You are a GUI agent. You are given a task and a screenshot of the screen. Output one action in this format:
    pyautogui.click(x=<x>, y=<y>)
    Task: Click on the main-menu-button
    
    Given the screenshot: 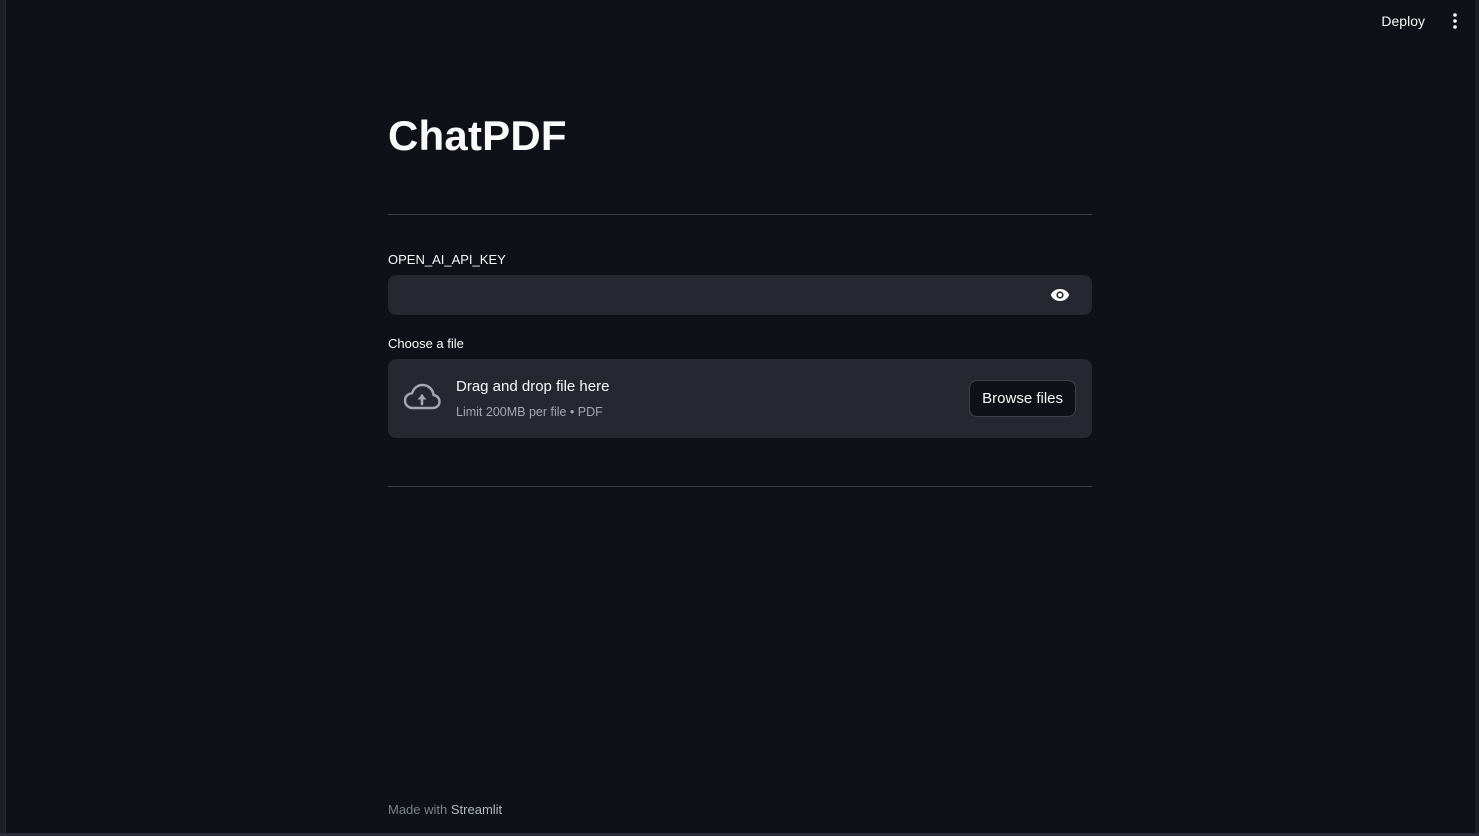 What is the action you would take?
    pyautogui.click(x=1455, y=21)
    